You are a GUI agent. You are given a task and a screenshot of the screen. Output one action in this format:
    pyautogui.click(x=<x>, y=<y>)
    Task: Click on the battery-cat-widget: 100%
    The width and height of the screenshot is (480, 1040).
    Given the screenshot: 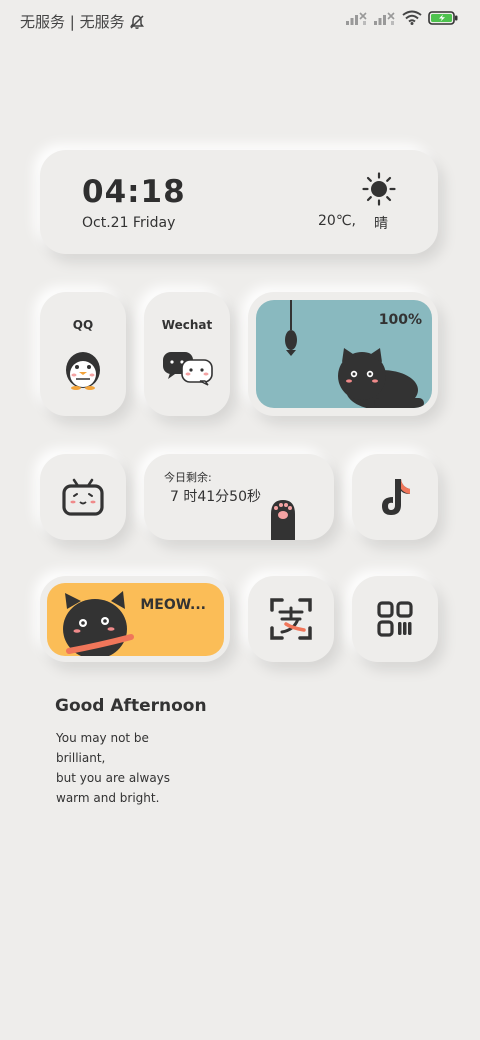 What is the action you would take?
    pyautogui.click(x=343, y=354)
    